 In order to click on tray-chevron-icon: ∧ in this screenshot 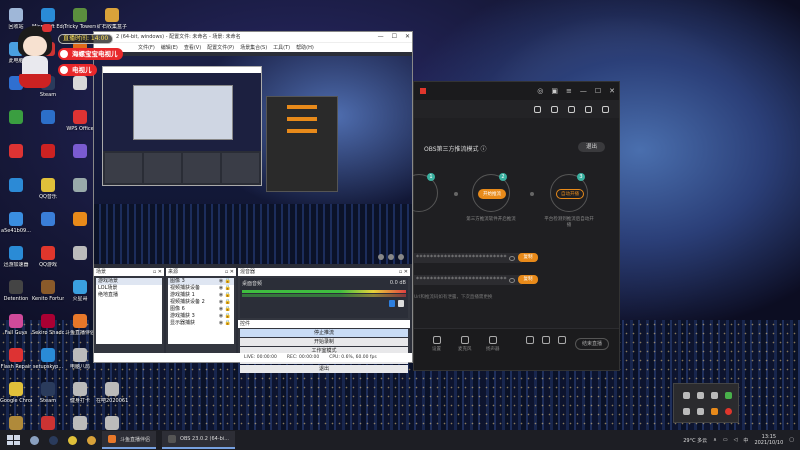, I will do `click(715, 440)`.